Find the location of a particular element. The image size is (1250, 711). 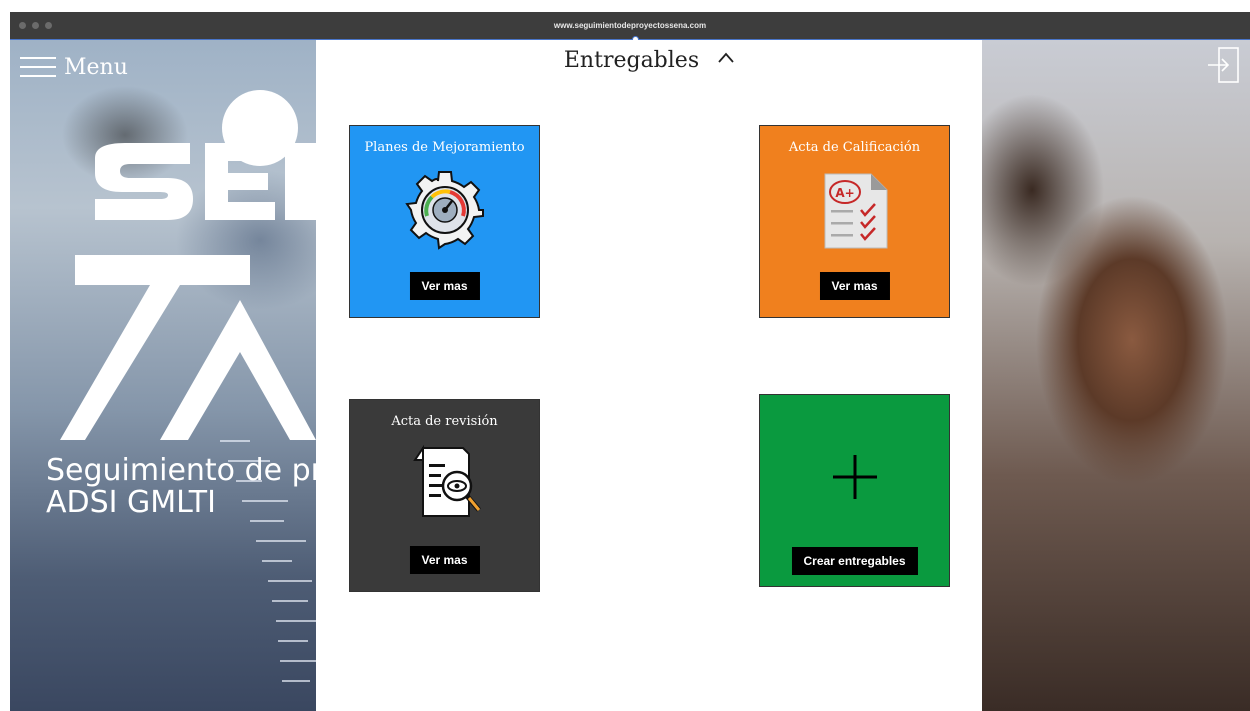

card-acta-de-calificacion: Acta de Calificación A+ Ver mas is located at coordinates (854, 221).